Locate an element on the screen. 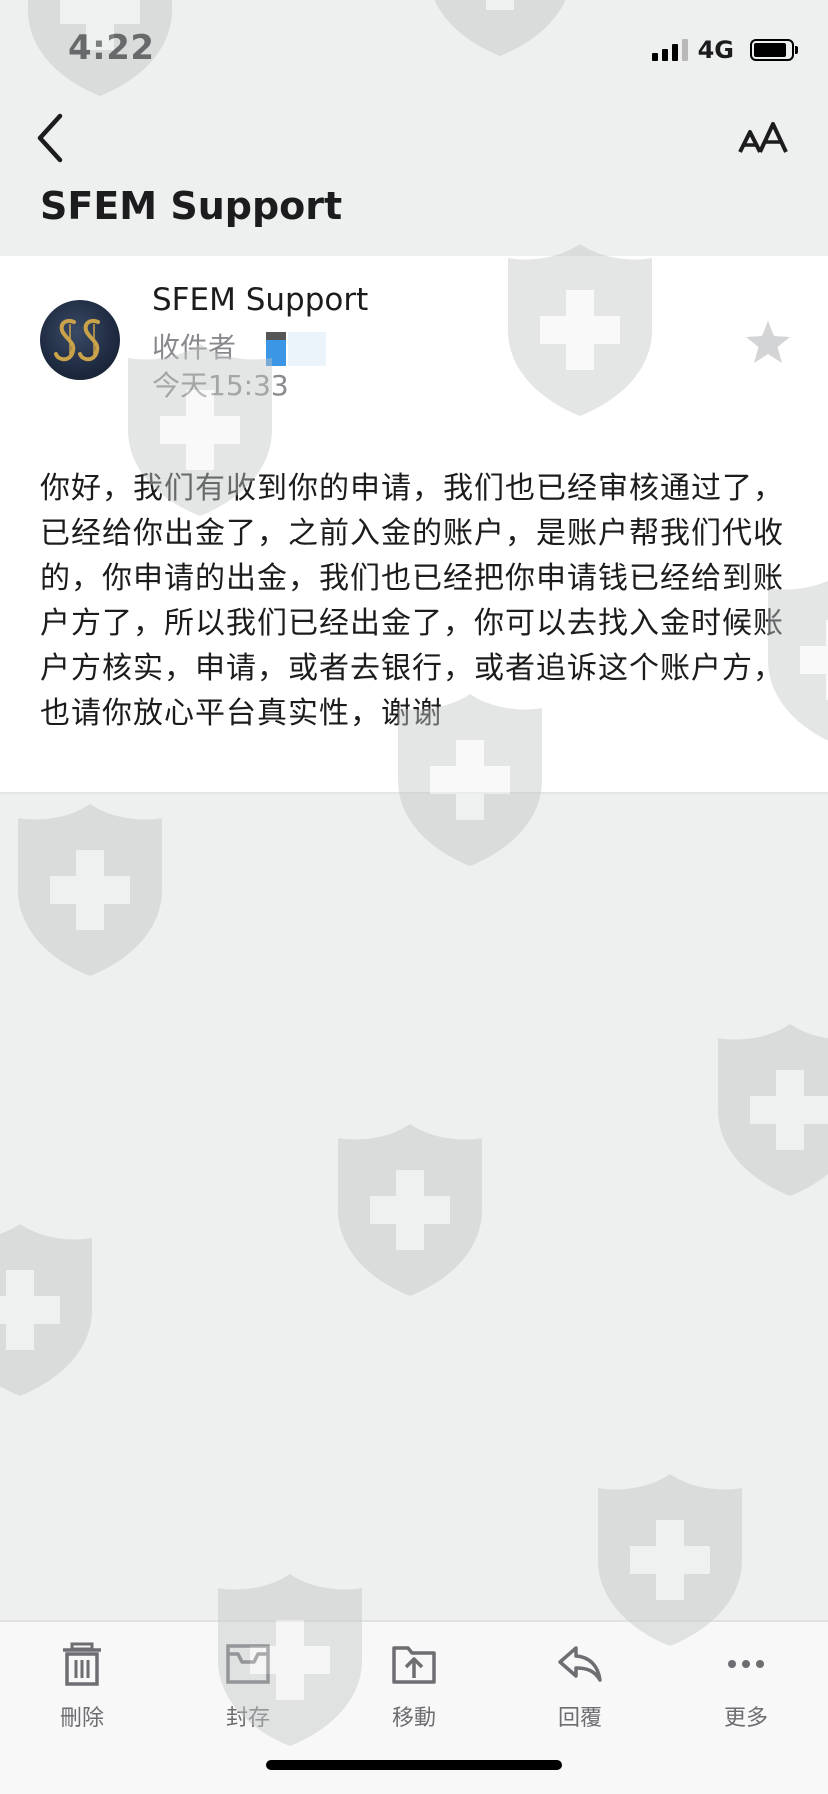 This screenshot has height=1794, width=828. home-indicator is located at coordinates (414, 1765).